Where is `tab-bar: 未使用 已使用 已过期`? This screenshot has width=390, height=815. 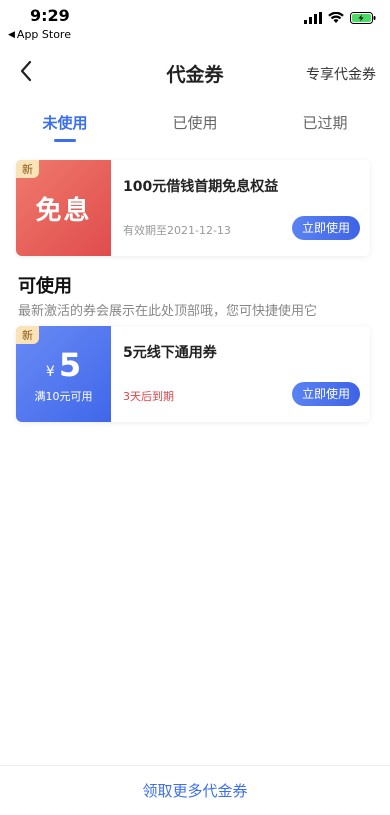
tab-bar: 未使用 已使用 已过期 is located at coordinates (195, 124).